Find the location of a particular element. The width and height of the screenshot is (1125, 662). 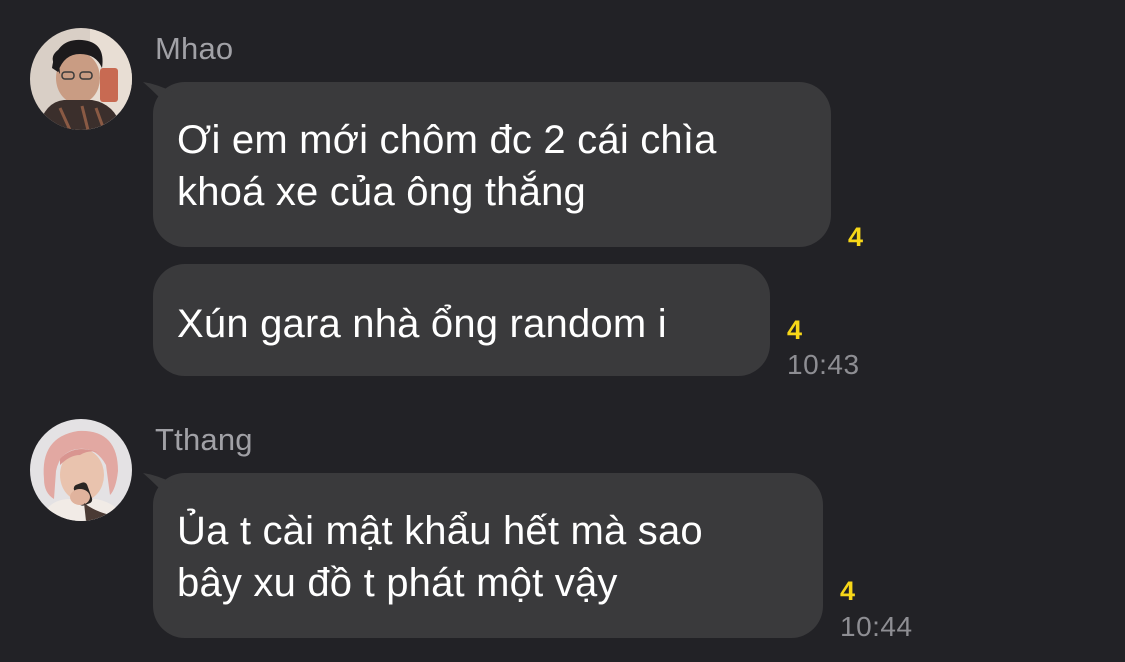

message-line: bây xu đồ t phát một vậy is located at coordinates (397, 583).